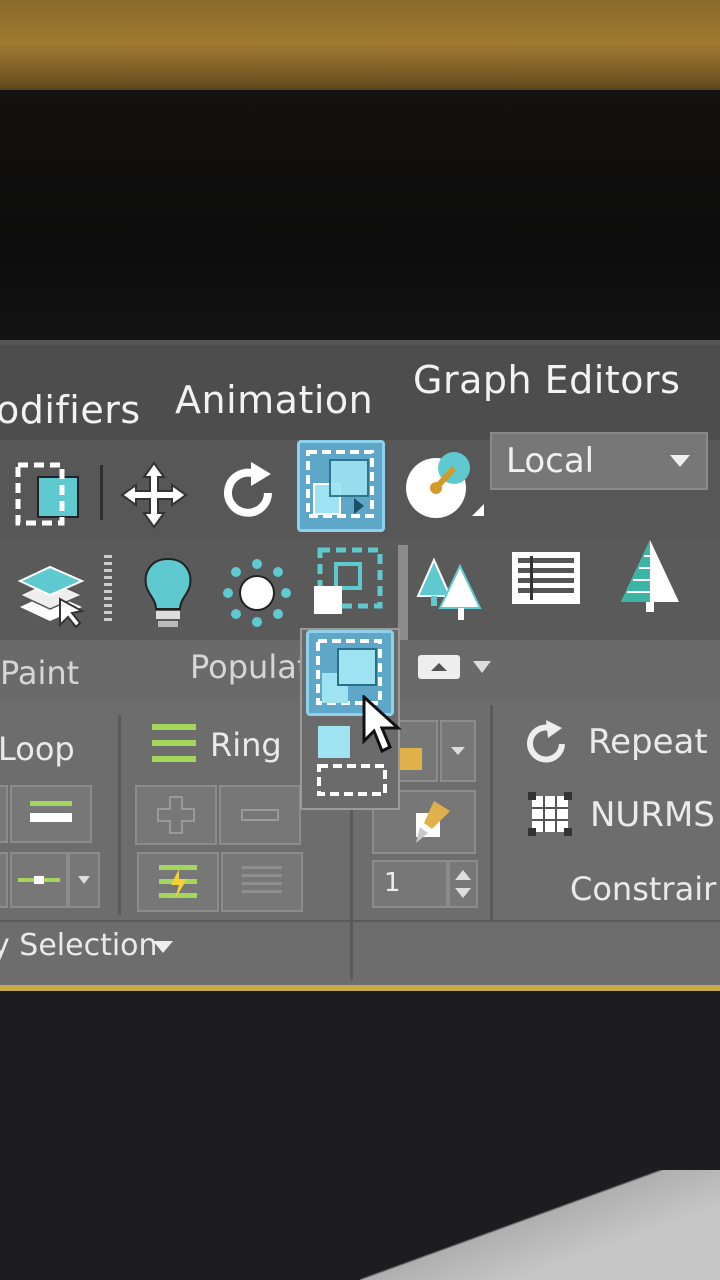  I want to click on dotted-loop-icon, so click(39, 880).